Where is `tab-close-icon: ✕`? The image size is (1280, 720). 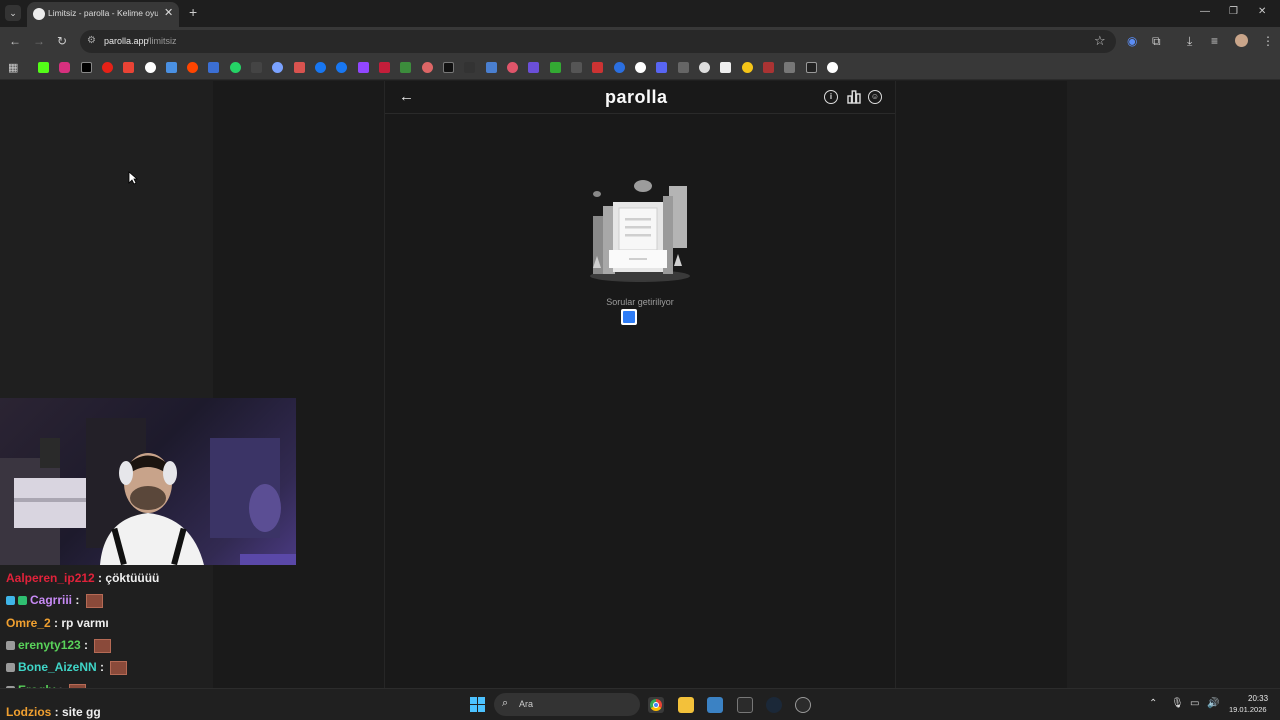 tab-close-icon: ✕ is located at coordinates (168, 12).